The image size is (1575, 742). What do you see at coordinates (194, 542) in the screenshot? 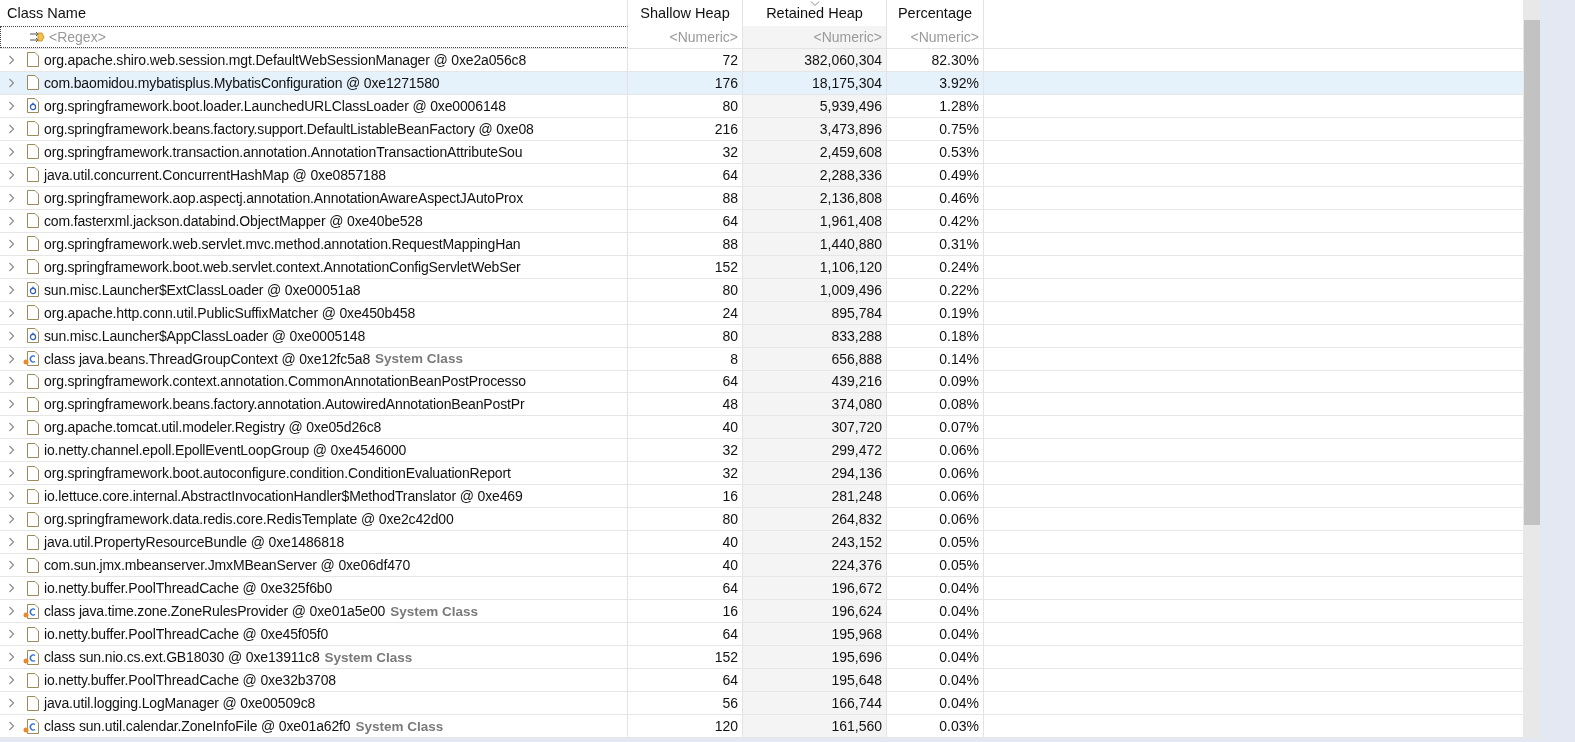
I see `class-name: java.util.PropertyResourceBundle @ 0xe1486818` at bounding box center [194, 542].